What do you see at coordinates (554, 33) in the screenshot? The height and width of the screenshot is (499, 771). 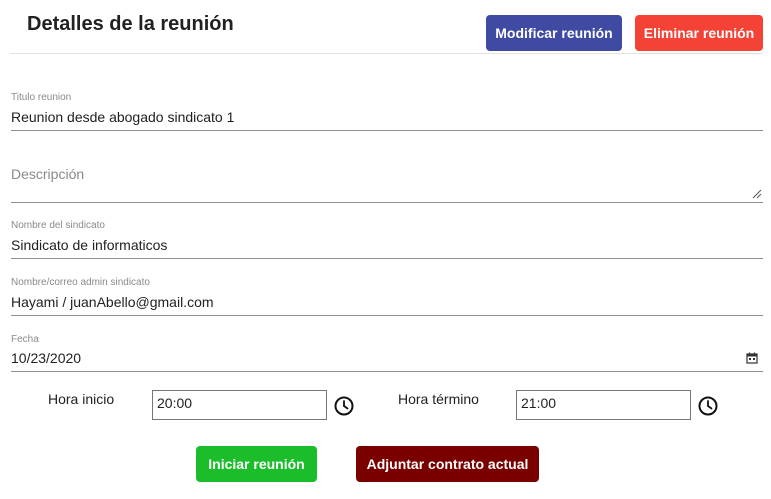 I see `modify-meeting-button: Modificar reunión` at bounding box center [554, 33].